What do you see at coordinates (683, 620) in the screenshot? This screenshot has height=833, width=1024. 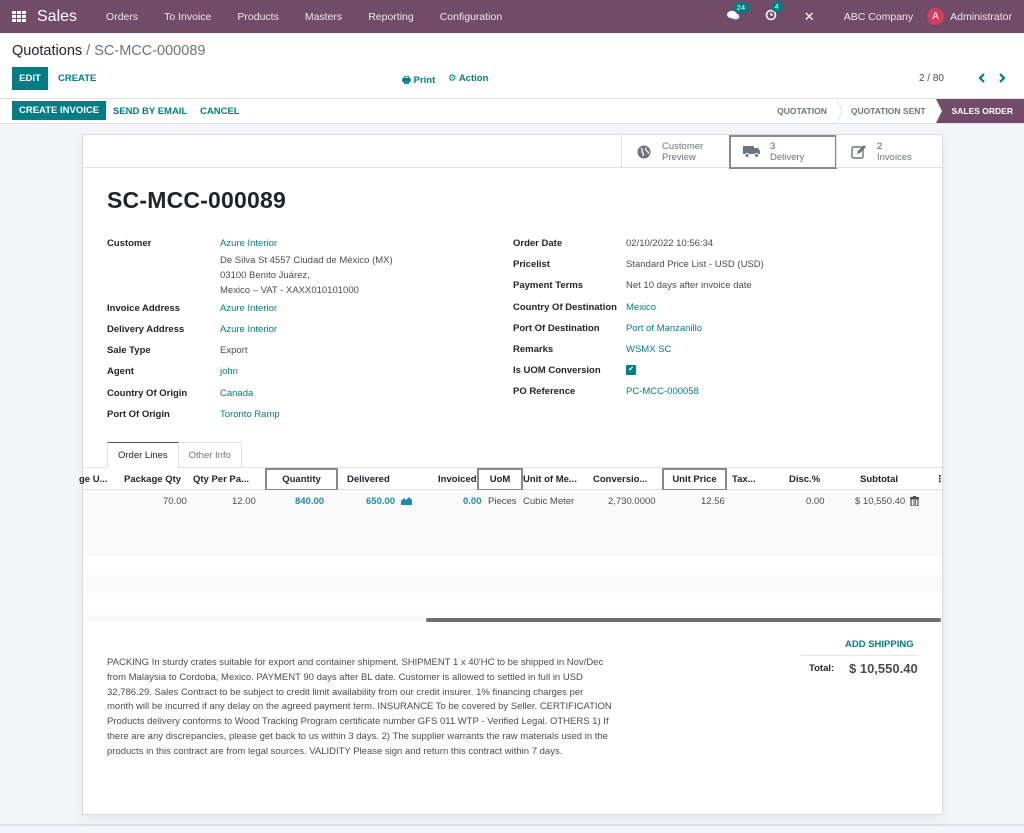 I see `horizontal-scrollbar` at bounding box center [683, 620].